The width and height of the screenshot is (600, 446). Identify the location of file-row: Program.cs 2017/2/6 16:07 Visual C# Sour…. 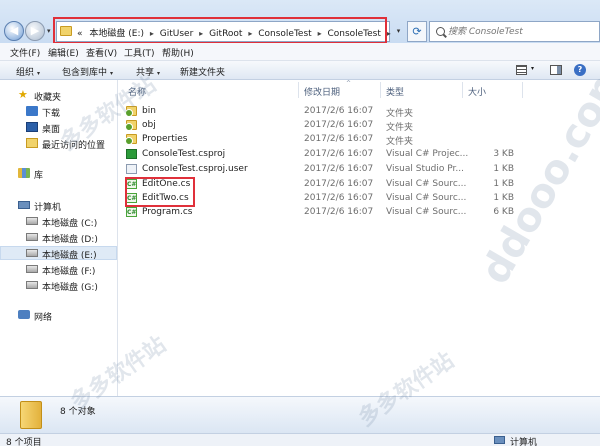
(357, 212).